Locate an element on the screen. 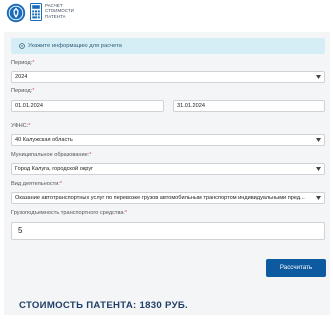 The height and width of the screenshot is (320, 333). dates-label: Период:* is located at coordinates (22, 91).